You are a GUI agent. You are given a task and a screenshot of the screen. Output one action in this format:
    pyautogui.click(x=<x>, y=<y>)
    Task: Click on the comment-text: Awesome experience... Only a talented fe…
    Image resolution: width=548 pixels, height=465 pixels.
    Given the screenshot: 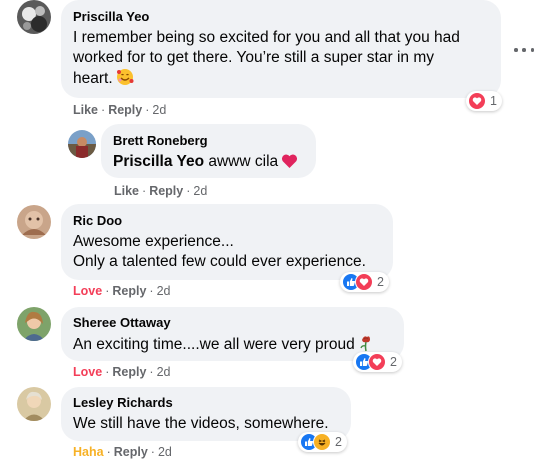 What is the action you would take?
    pyautogui.click(x=227, y=252)
    